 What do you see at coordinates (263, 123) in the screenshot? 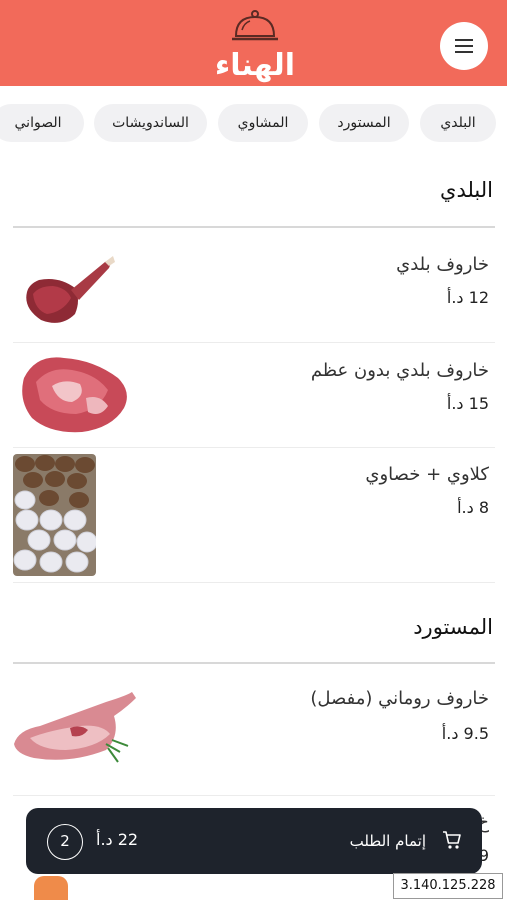
I see `category-chip-grills: المشاوي` at bounding box center [263, 123].